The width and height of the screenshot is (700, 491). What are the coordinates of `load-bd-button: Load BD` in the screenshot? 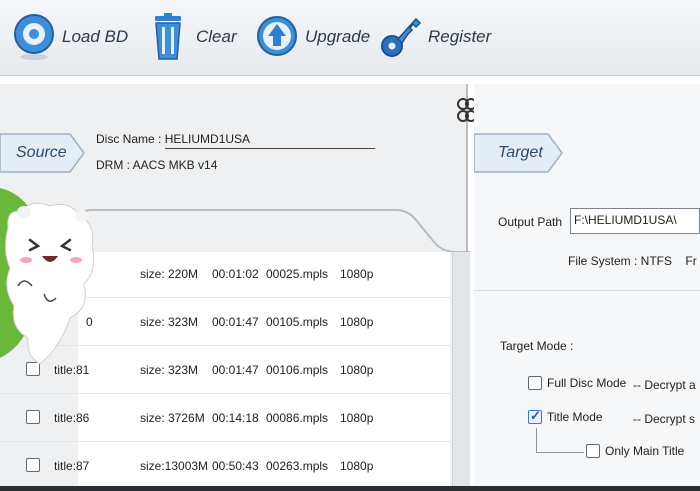 It's located at (70, 37).